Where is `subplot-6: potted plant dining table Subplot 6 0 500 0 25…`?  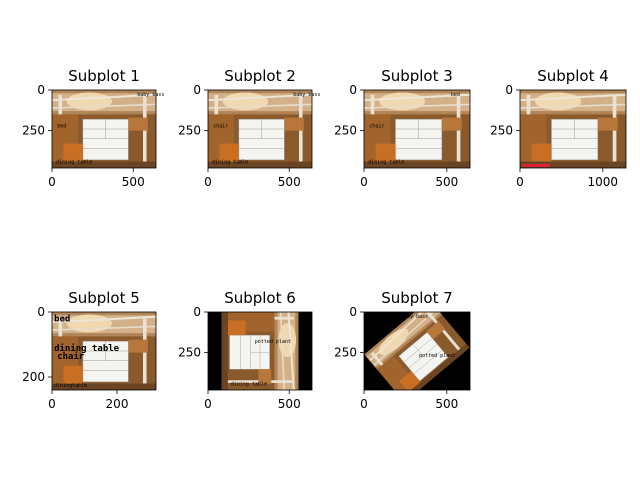
subplot-6: potted plant dining table Subplot 6 0 500 0 25… is located at coordinates (245, 350).